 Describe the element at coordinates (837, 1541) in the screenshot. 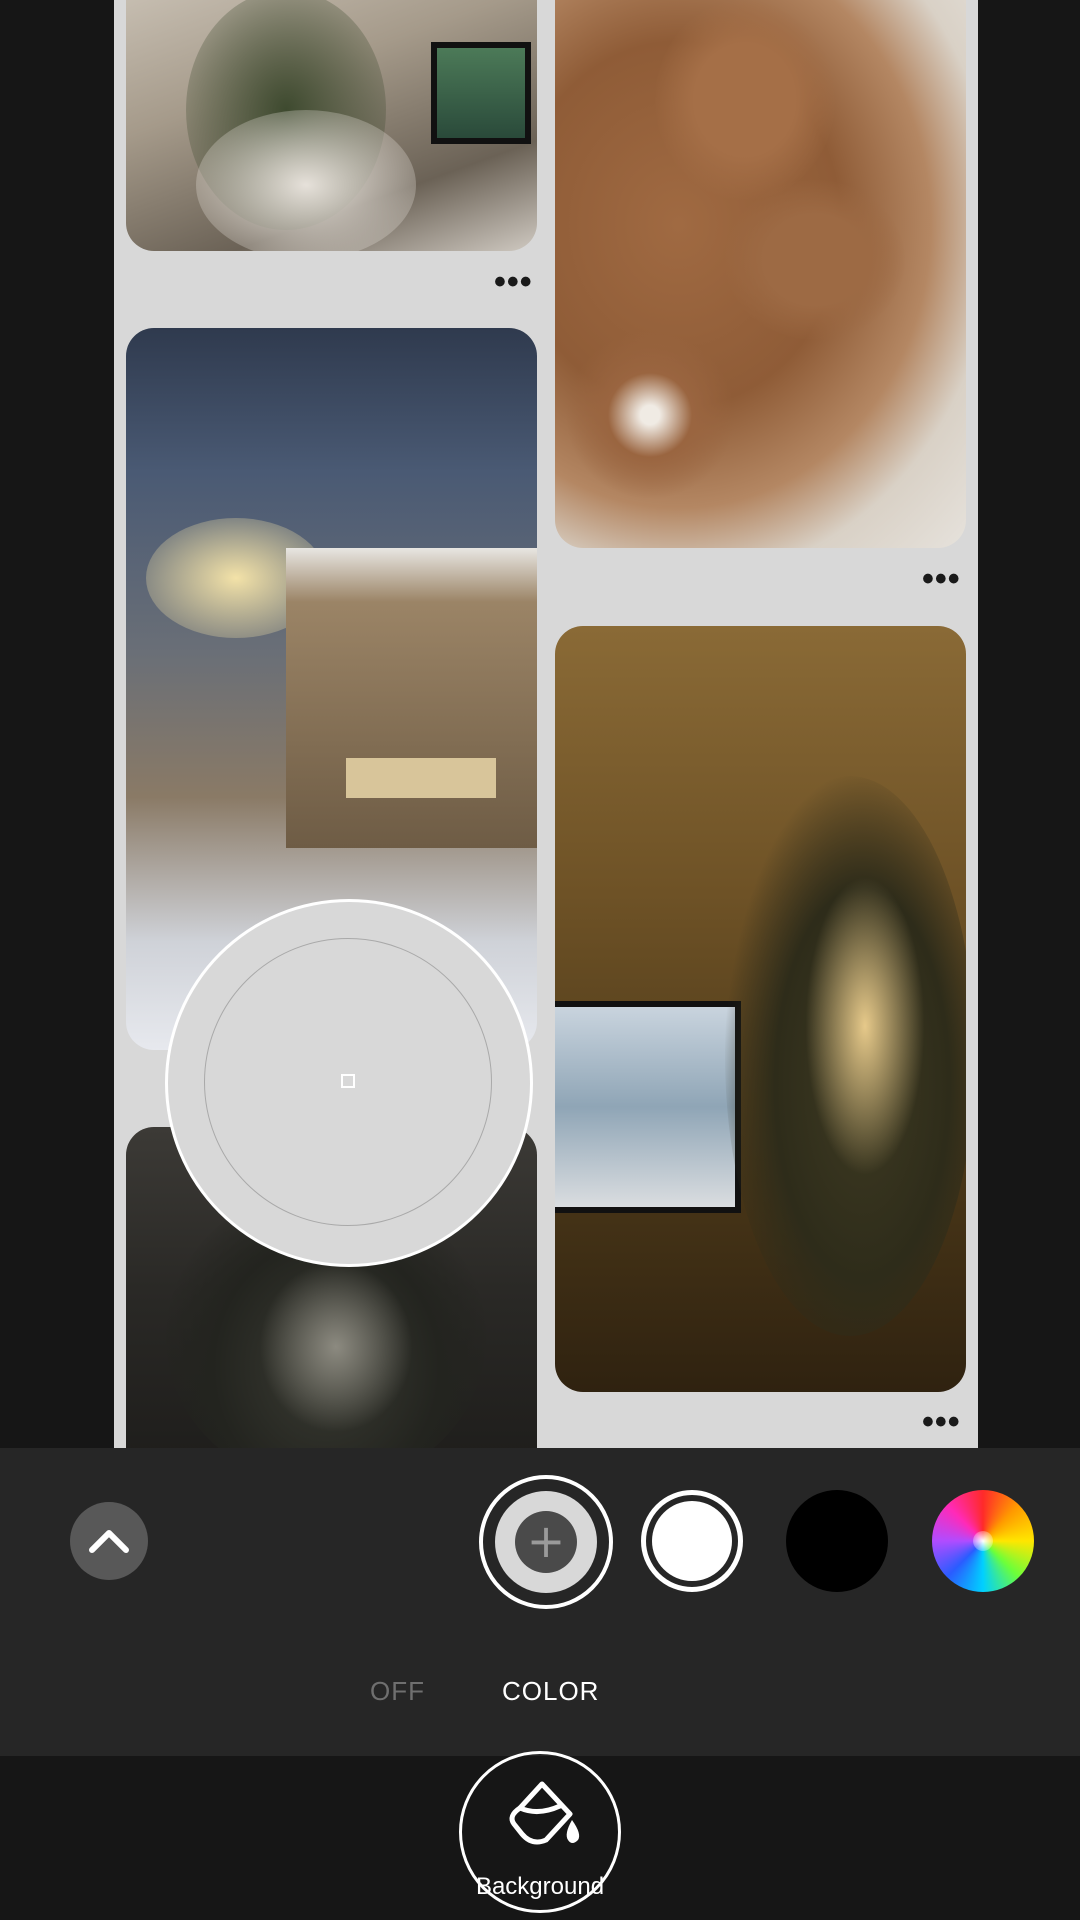

I see `black-color-swatch` at that location.